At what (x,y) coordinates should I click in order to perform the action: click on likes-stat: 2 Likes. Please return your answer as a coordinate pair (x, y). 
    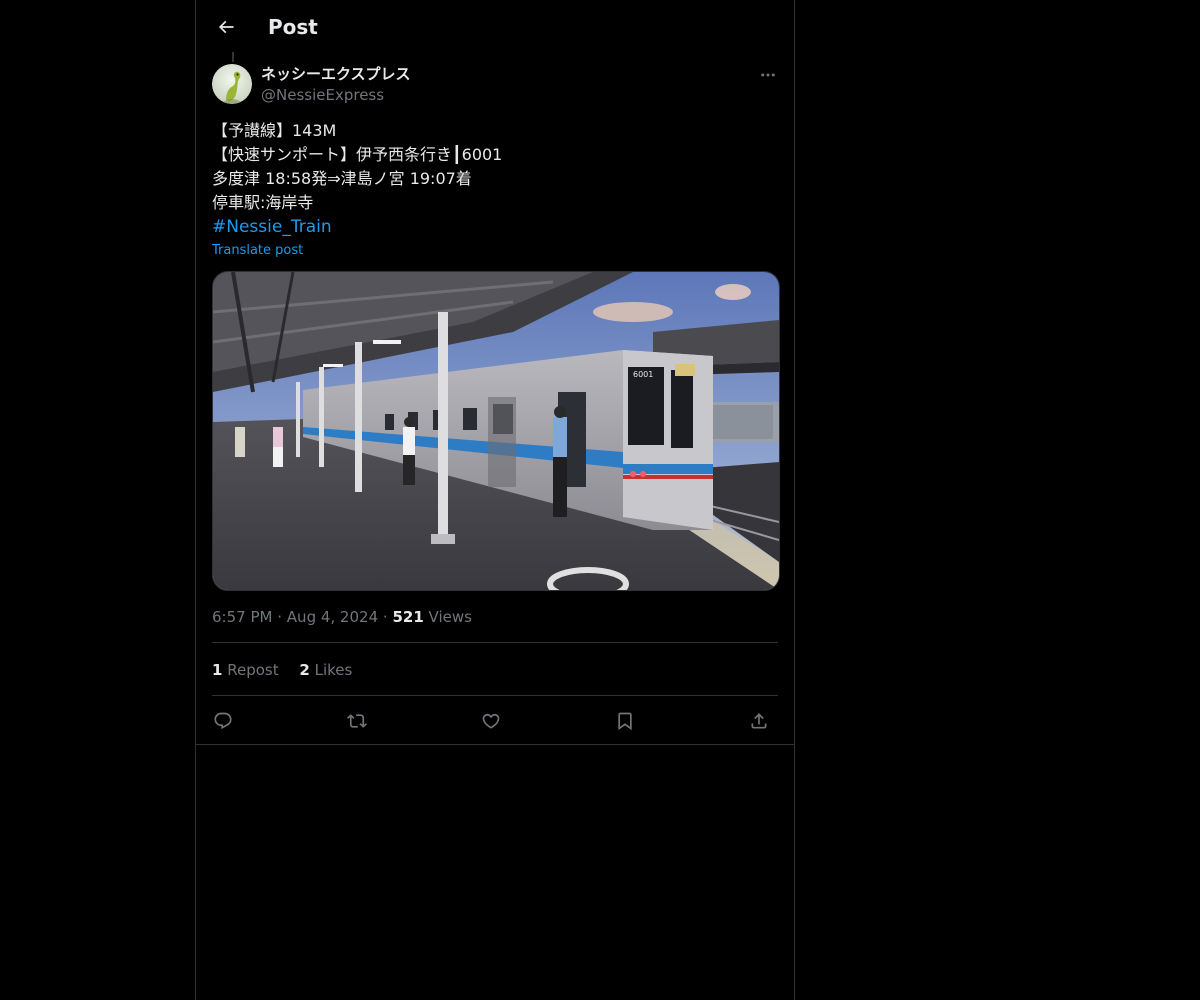
    Looking at the image, I should click on (325, 670).